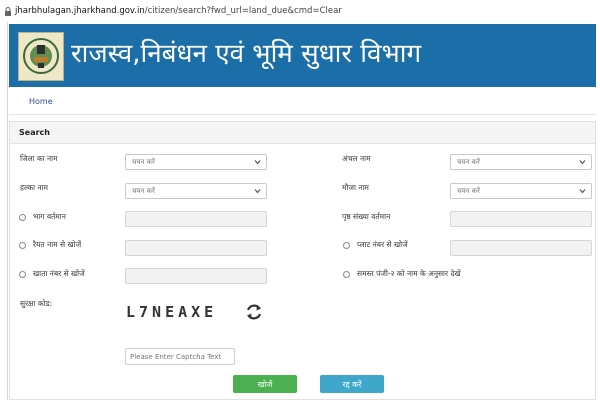 This screenshot has width=600, height=400. I want to click on bhag-radio, so click(22, 217).